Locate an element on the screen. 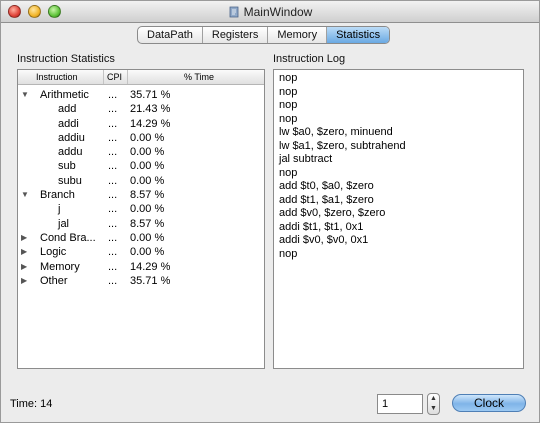 This screenshot has width=540, height=423. column-header-instruction: Instruction is located at coordinates (61, 77).